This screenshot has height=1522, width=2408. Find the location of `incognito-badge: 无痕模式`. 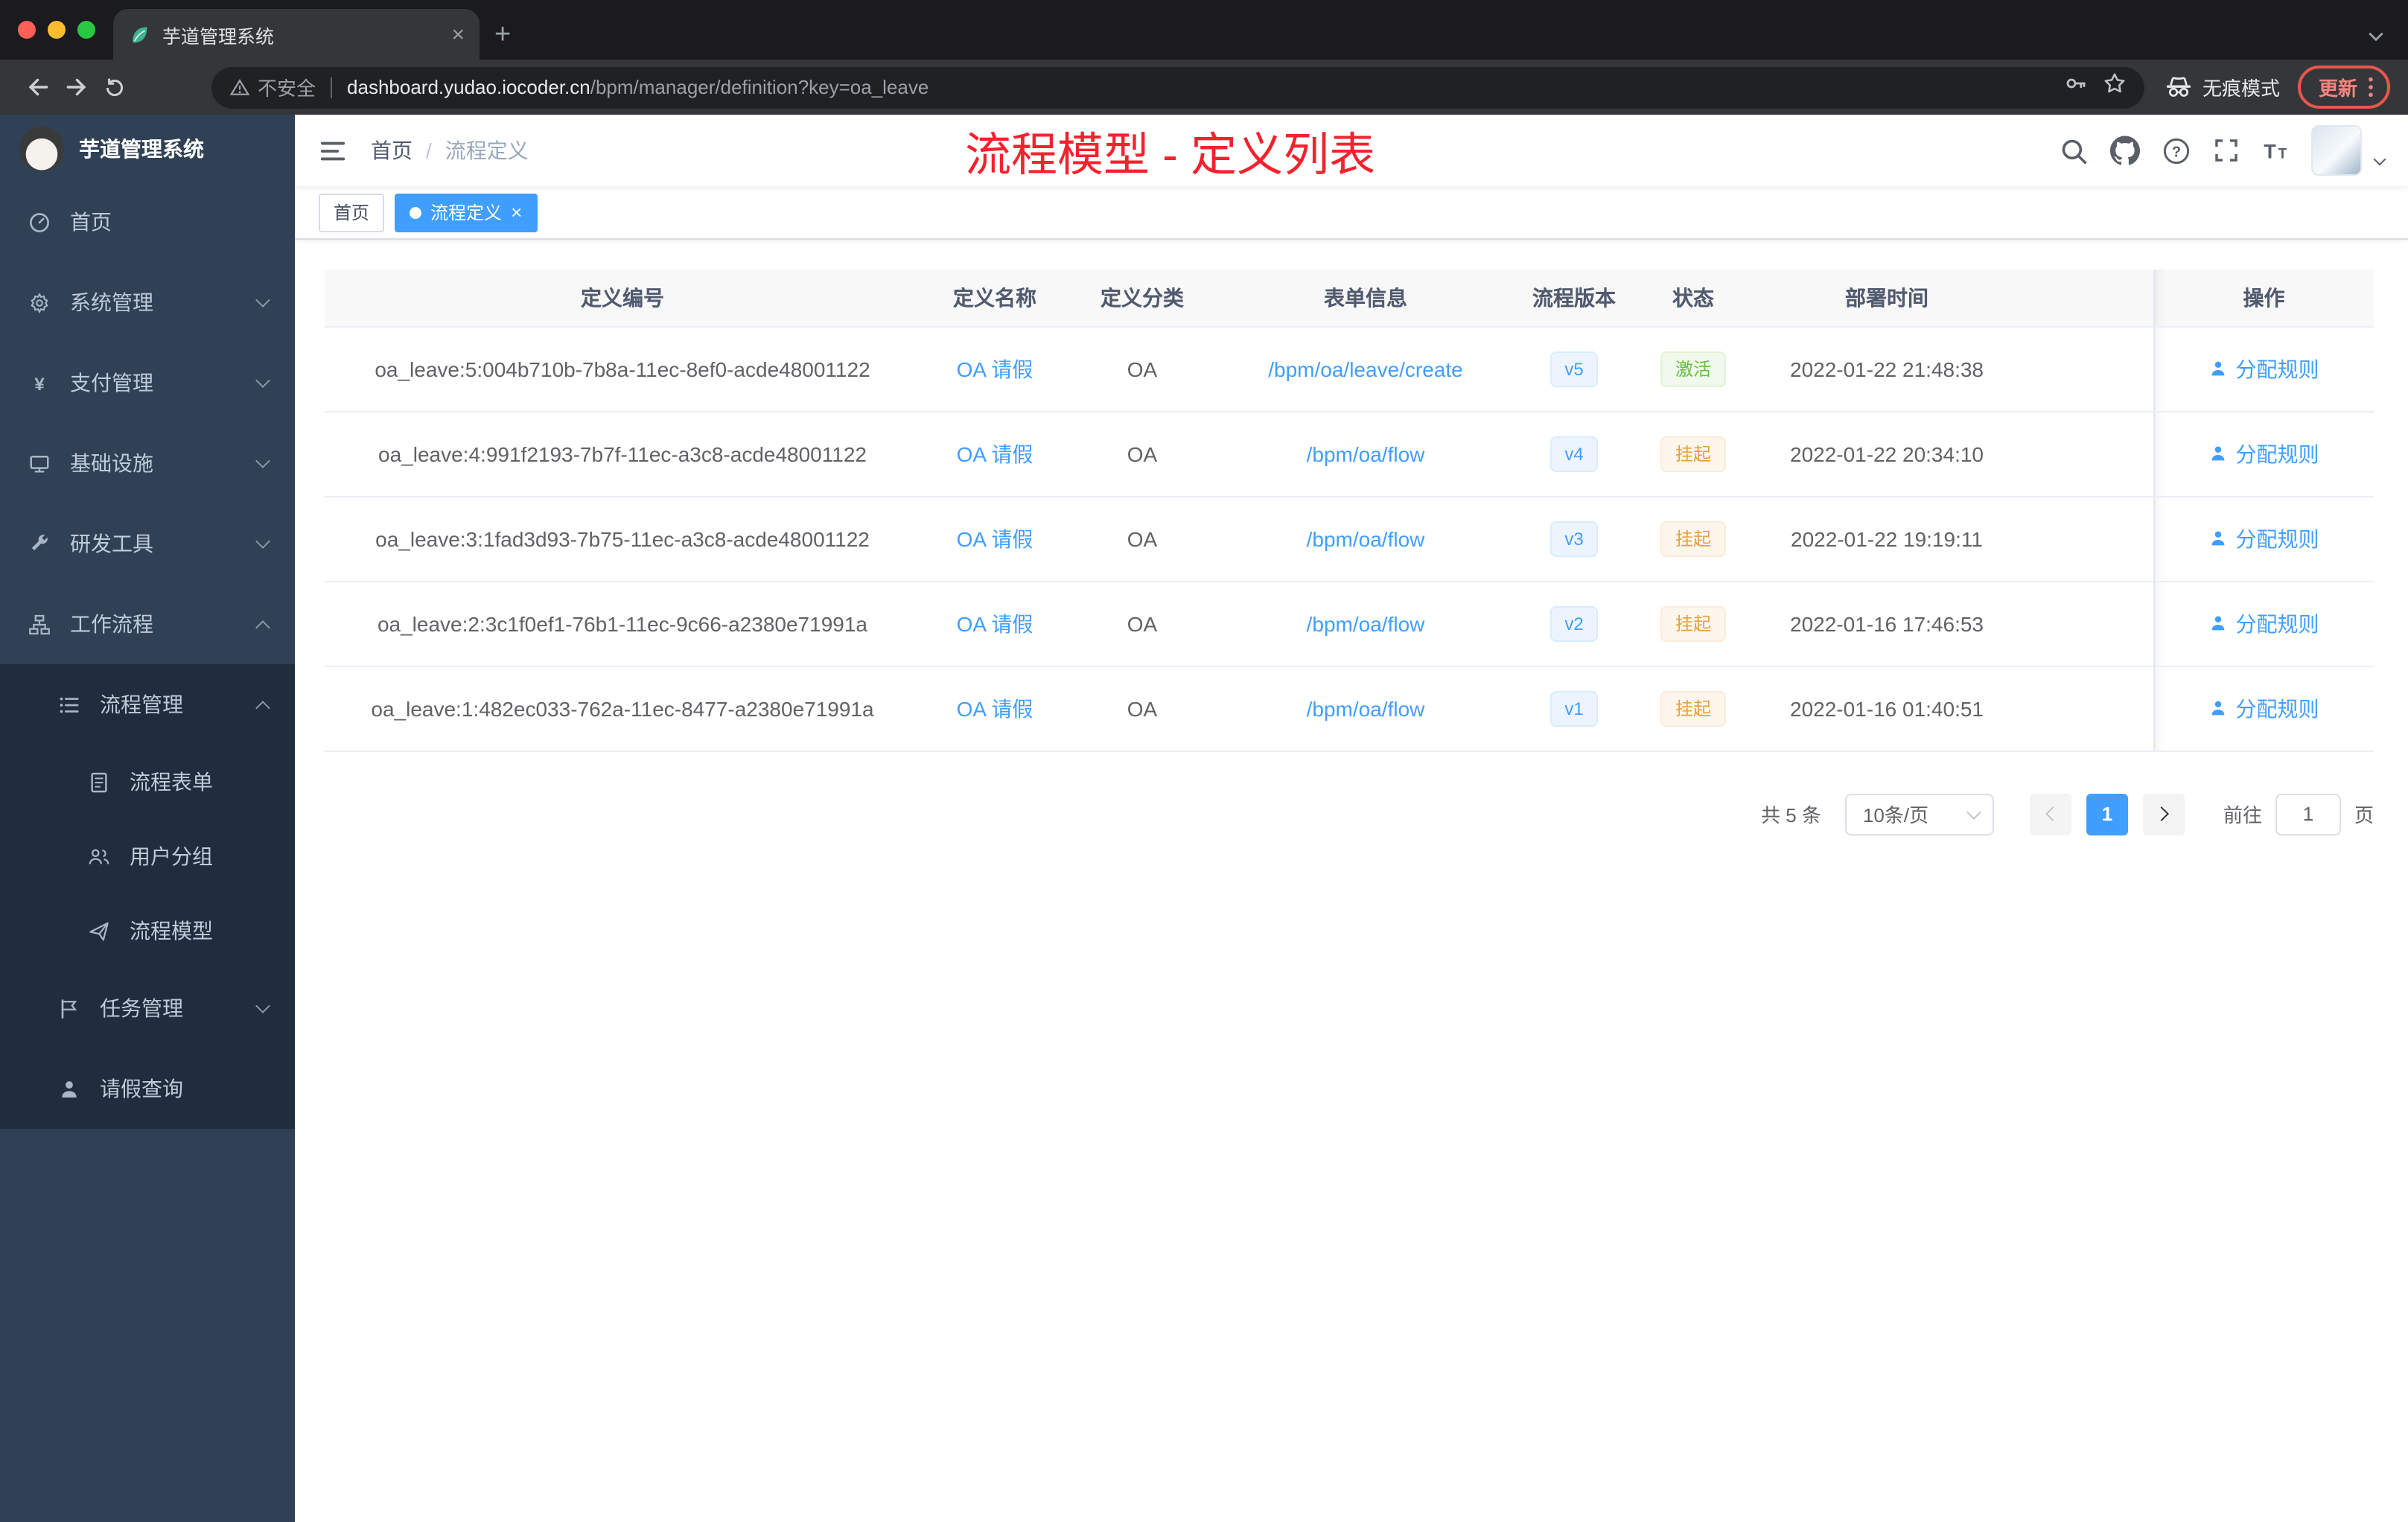

incognito-badge: 无痕模式 is located at coordinates (2222, 87).